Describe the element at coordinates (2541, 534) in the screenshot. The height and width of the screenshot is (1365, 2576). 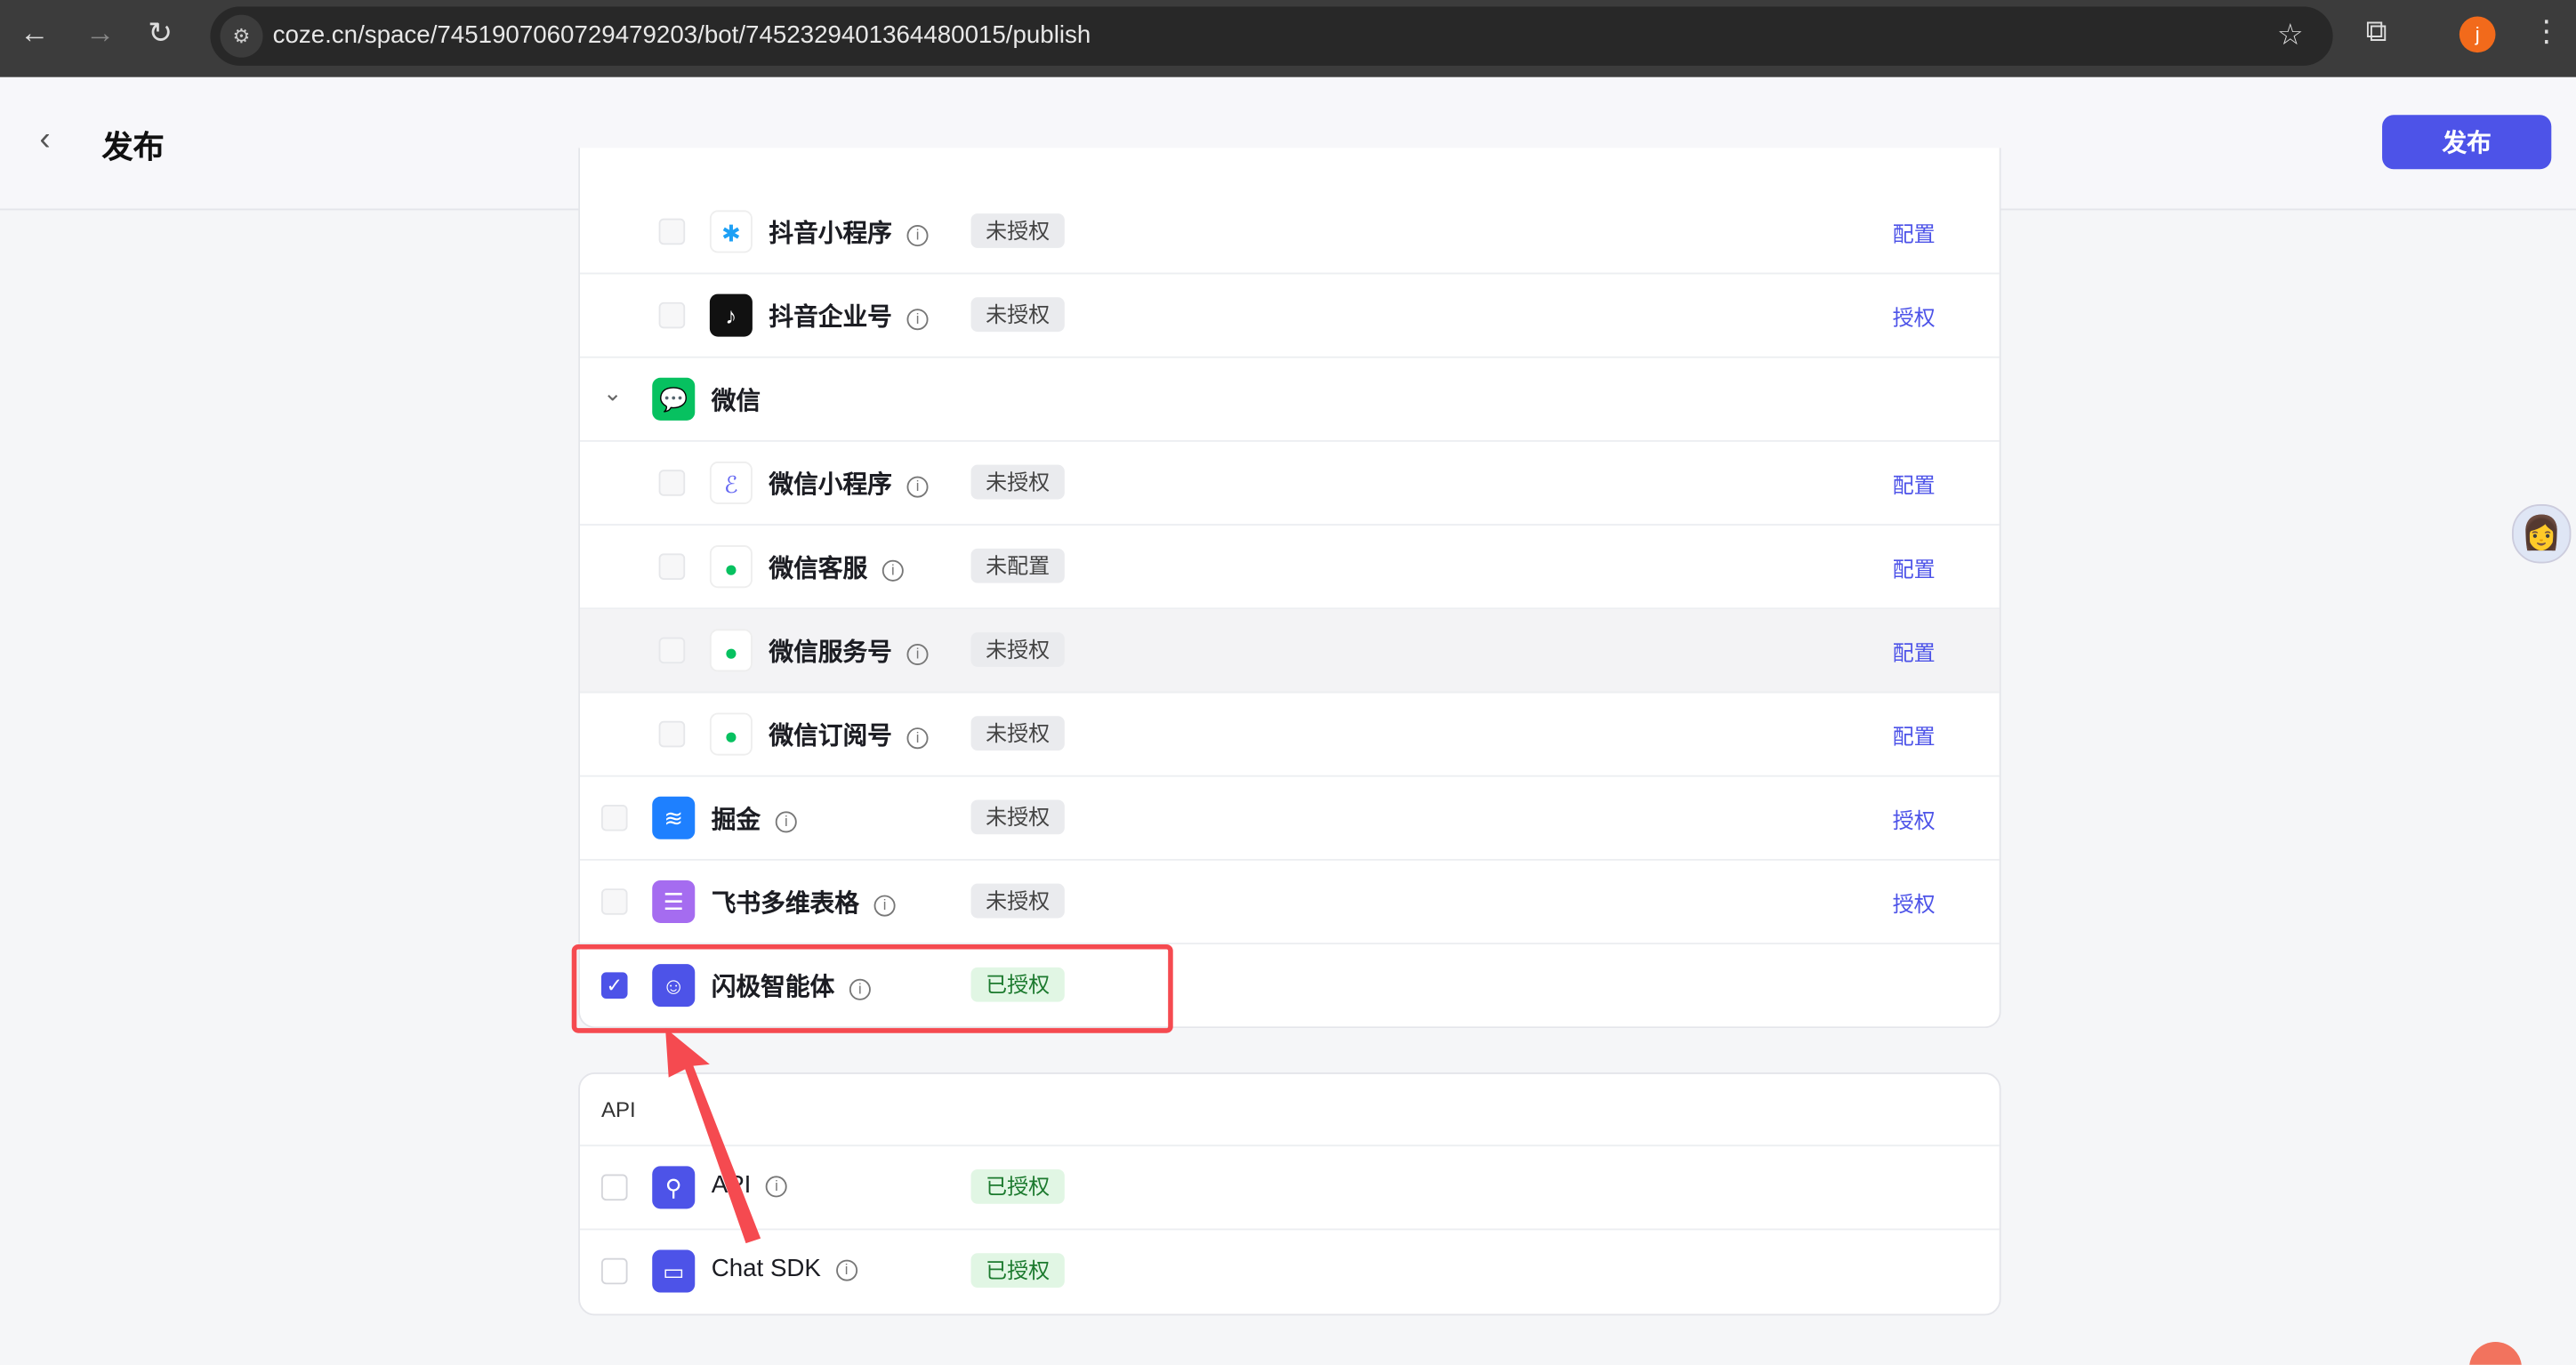
I see `assistant-avatar: 👩` at that location.